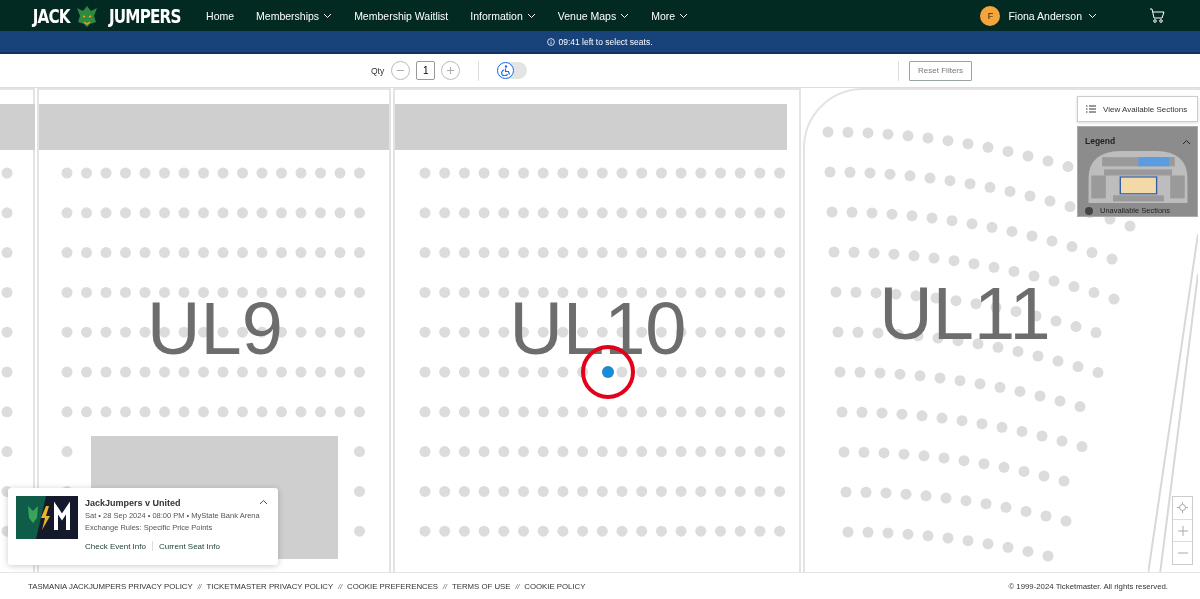  I want to click on nav-link: Information, so click(503, 15).